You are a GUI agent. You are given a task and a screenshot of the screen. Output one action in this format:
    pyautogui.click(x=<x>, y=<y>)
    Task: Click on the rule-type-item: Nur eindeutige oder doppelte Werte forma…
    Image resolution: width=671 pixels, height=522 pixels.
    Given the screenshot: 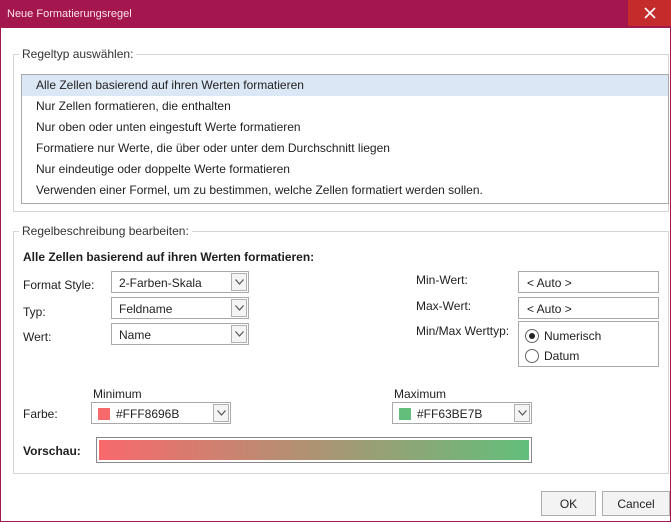 What is the action you would take?
    pyautogui.click(x=345, y=169)
    